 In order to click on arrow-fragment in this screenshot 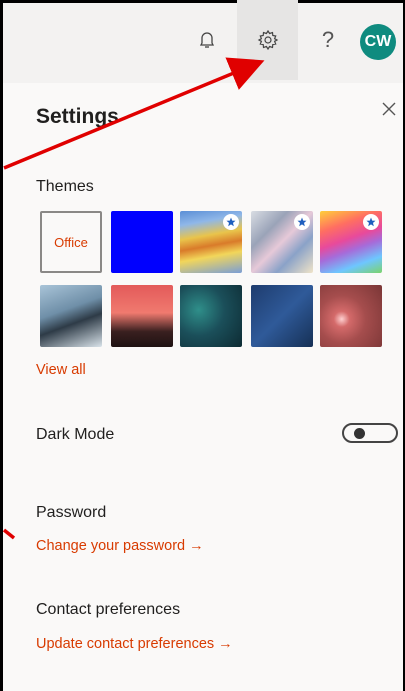, I will do `click(9, 534)`.